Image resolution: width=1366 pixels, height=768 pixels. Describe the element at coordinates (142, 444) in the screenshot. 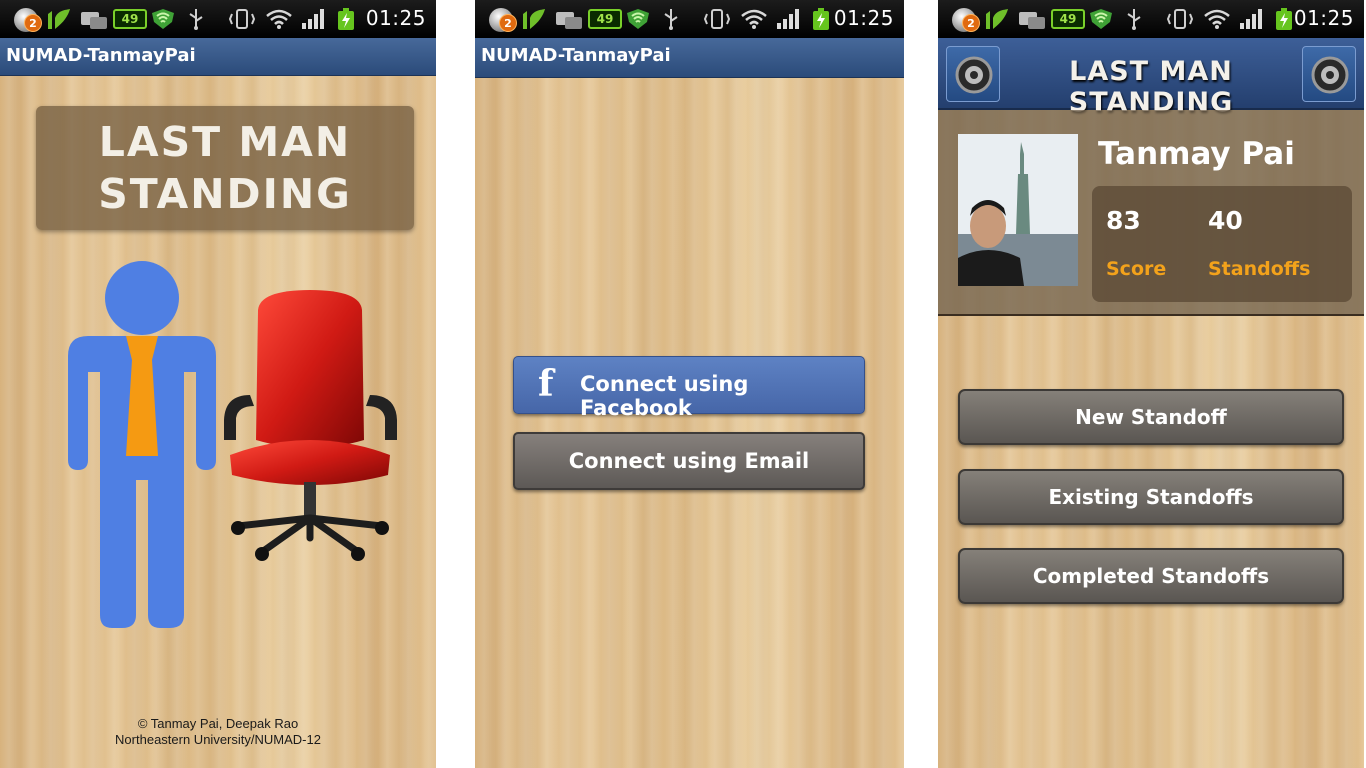

I see `person-figure-icon` at that location.